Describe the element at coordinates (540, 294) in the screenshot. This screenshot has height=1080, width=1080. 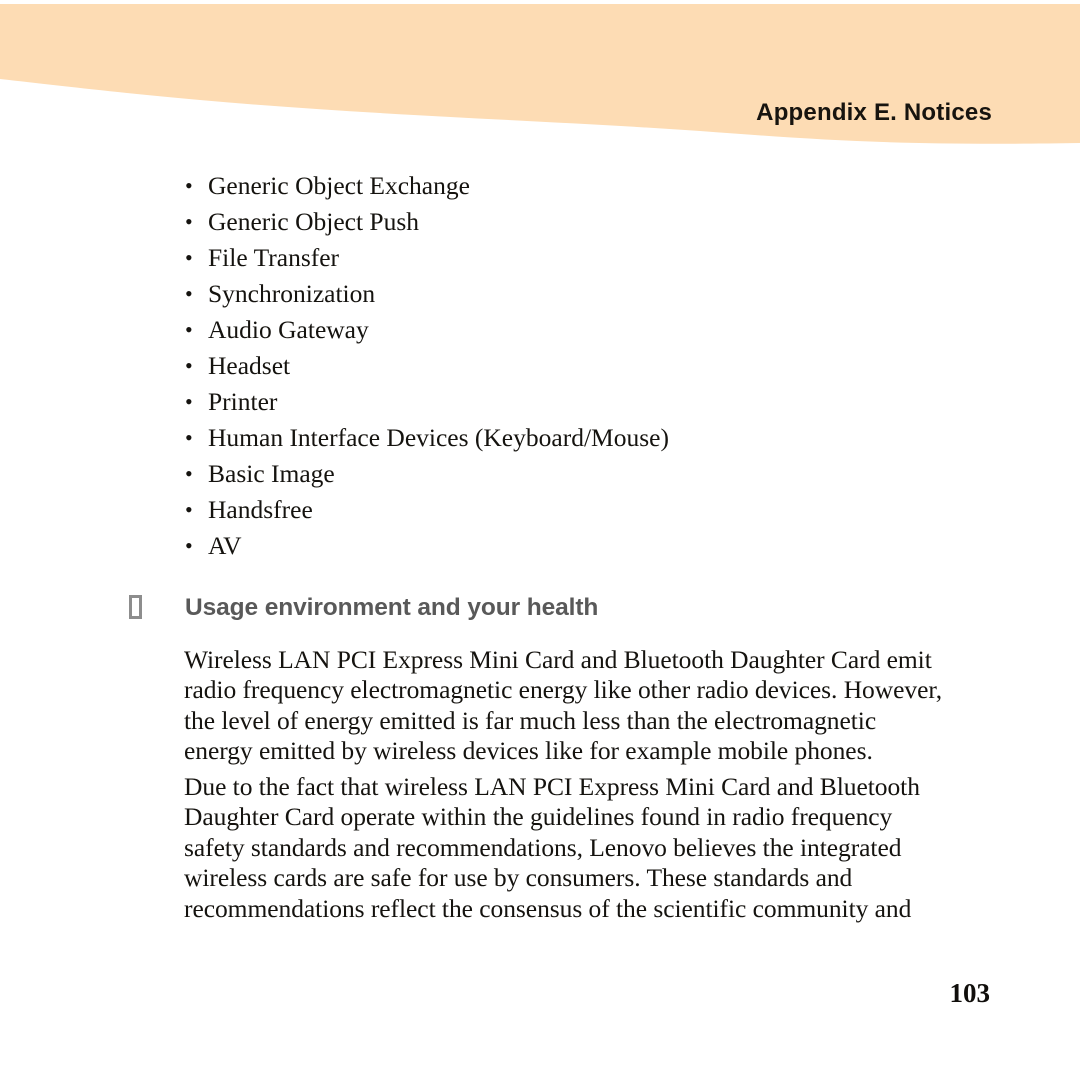
I see `list-item: • Synchronization` at that location.